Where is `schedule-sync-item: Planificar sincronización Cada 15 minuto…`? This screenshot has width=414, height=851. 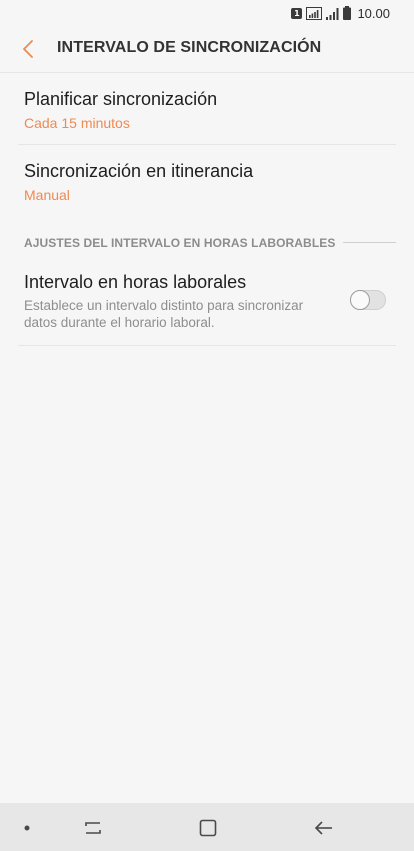 schedule-sync-item: Planificar sincronización Cada 15 minuto… is located at coordinates (207, 108).